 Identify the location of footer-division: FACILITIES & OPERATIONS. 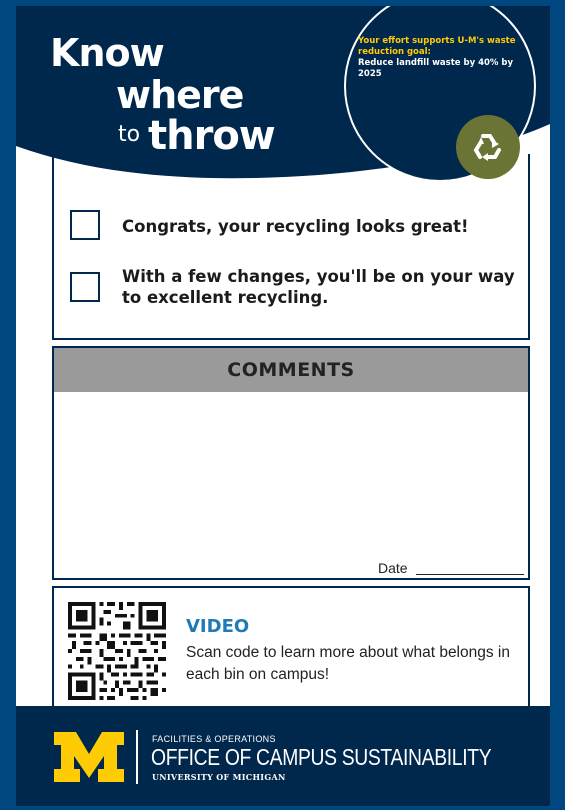
(214, 739).